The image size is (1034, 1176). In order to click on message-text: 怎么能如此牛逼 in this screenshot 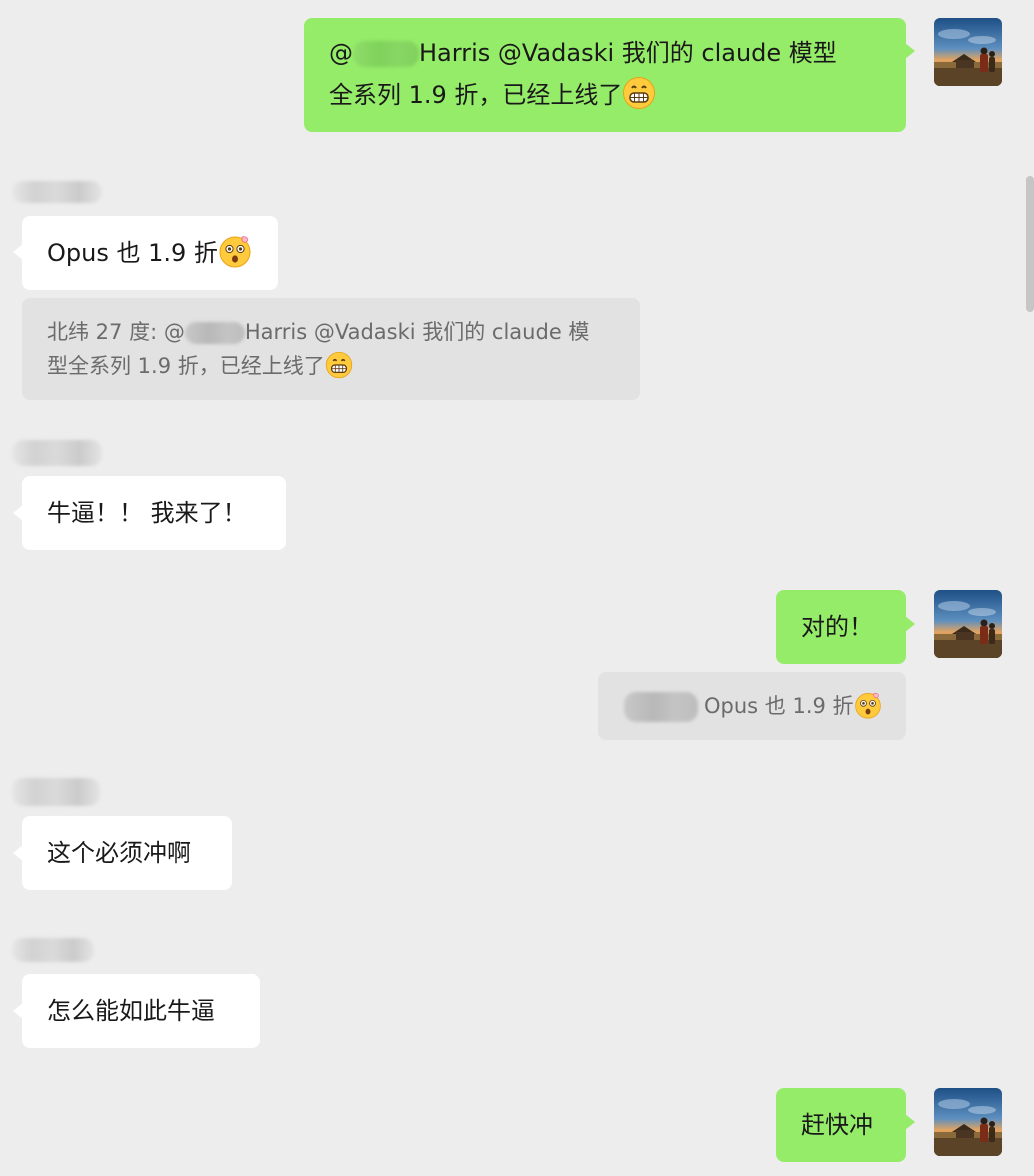, I will do `click(131, 1011)`.